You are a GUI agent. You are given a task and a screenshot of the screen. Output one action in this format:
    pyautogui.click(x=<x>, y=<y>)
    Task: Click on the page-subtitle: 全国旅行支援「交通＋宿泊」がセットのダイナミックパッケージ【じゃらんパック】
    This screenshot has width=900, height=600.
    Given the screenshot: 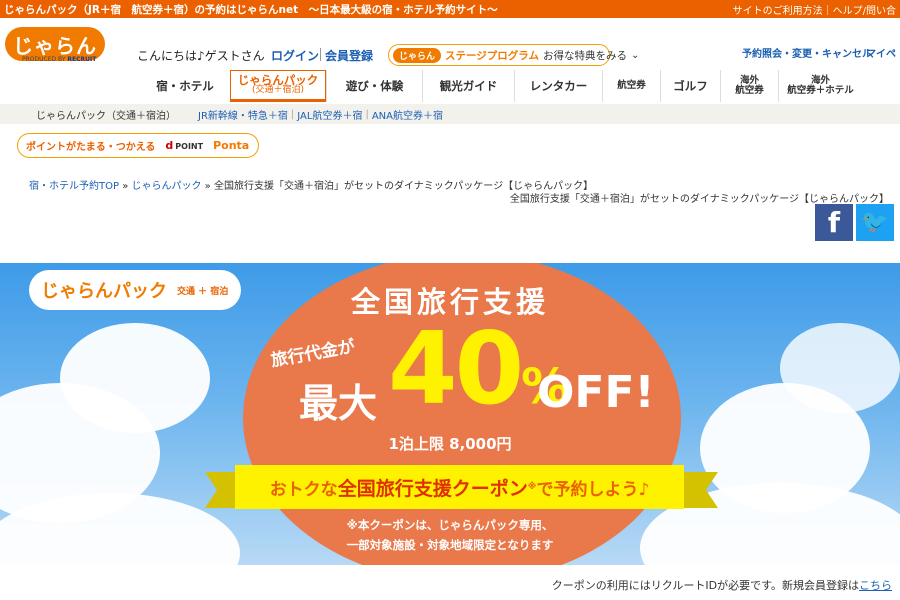 What is the action you would take?
    pyautogui.click(x=699, y=199)
    